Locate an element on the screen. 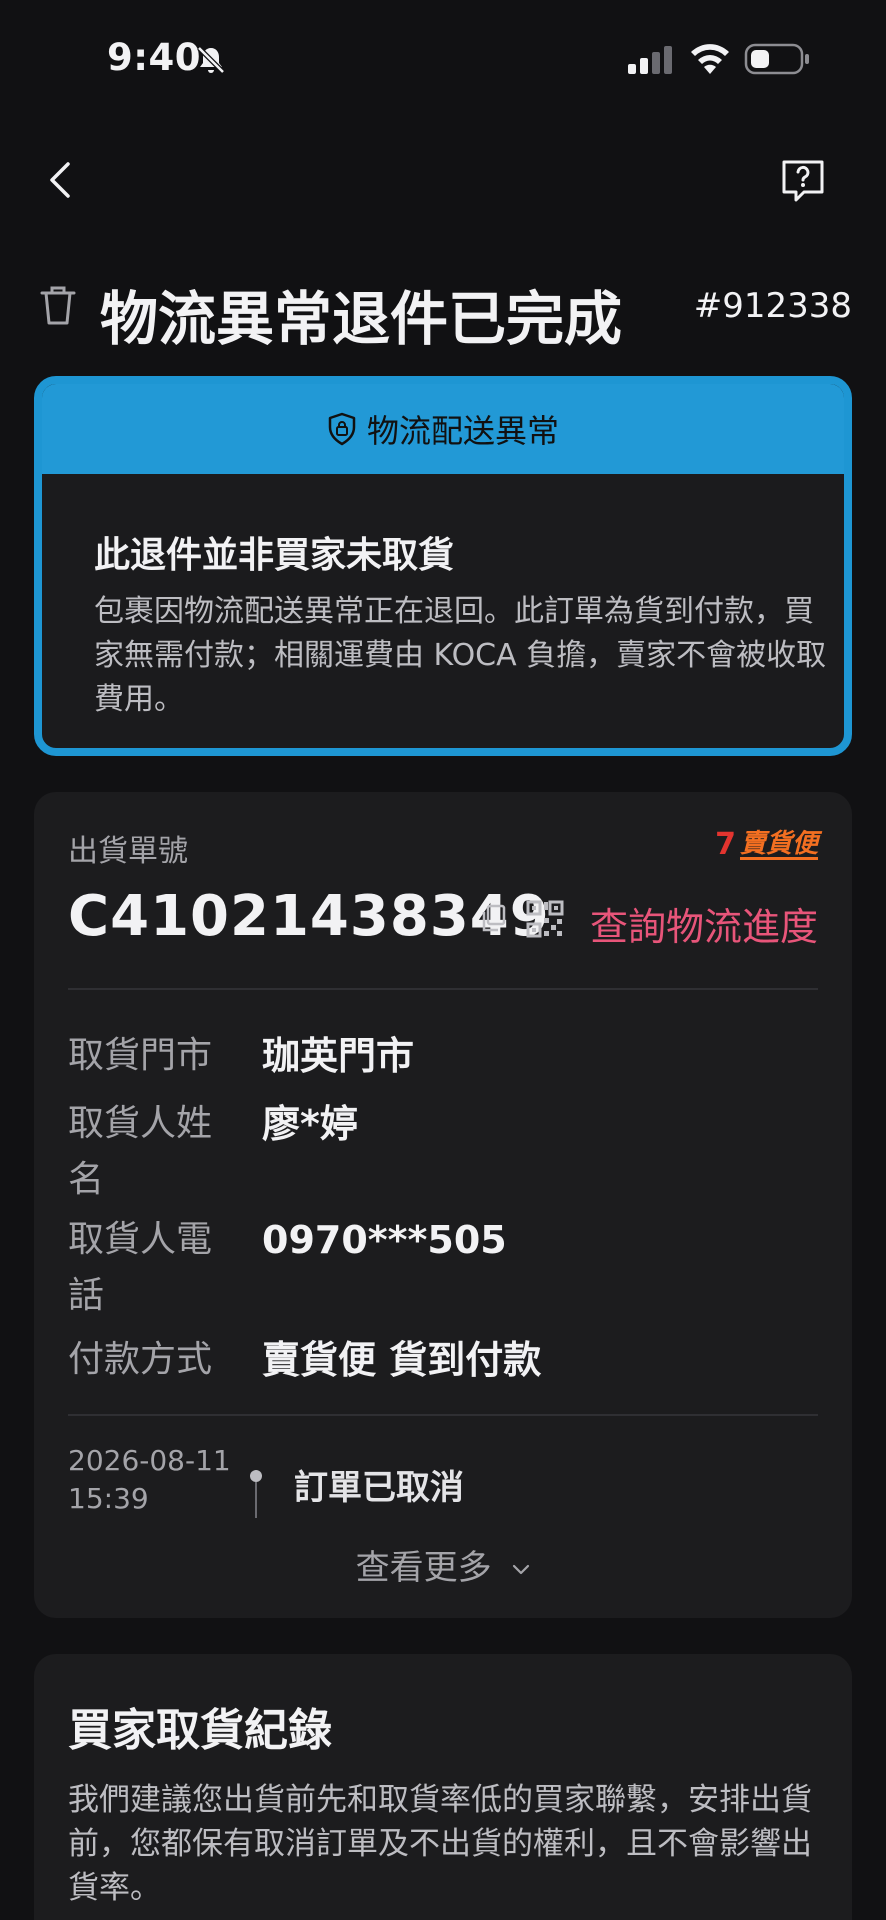 The height and width of the screenshot is (1920, 886). track-shipment-link: 查詢物流進度 is located at coordinates (704, 923).